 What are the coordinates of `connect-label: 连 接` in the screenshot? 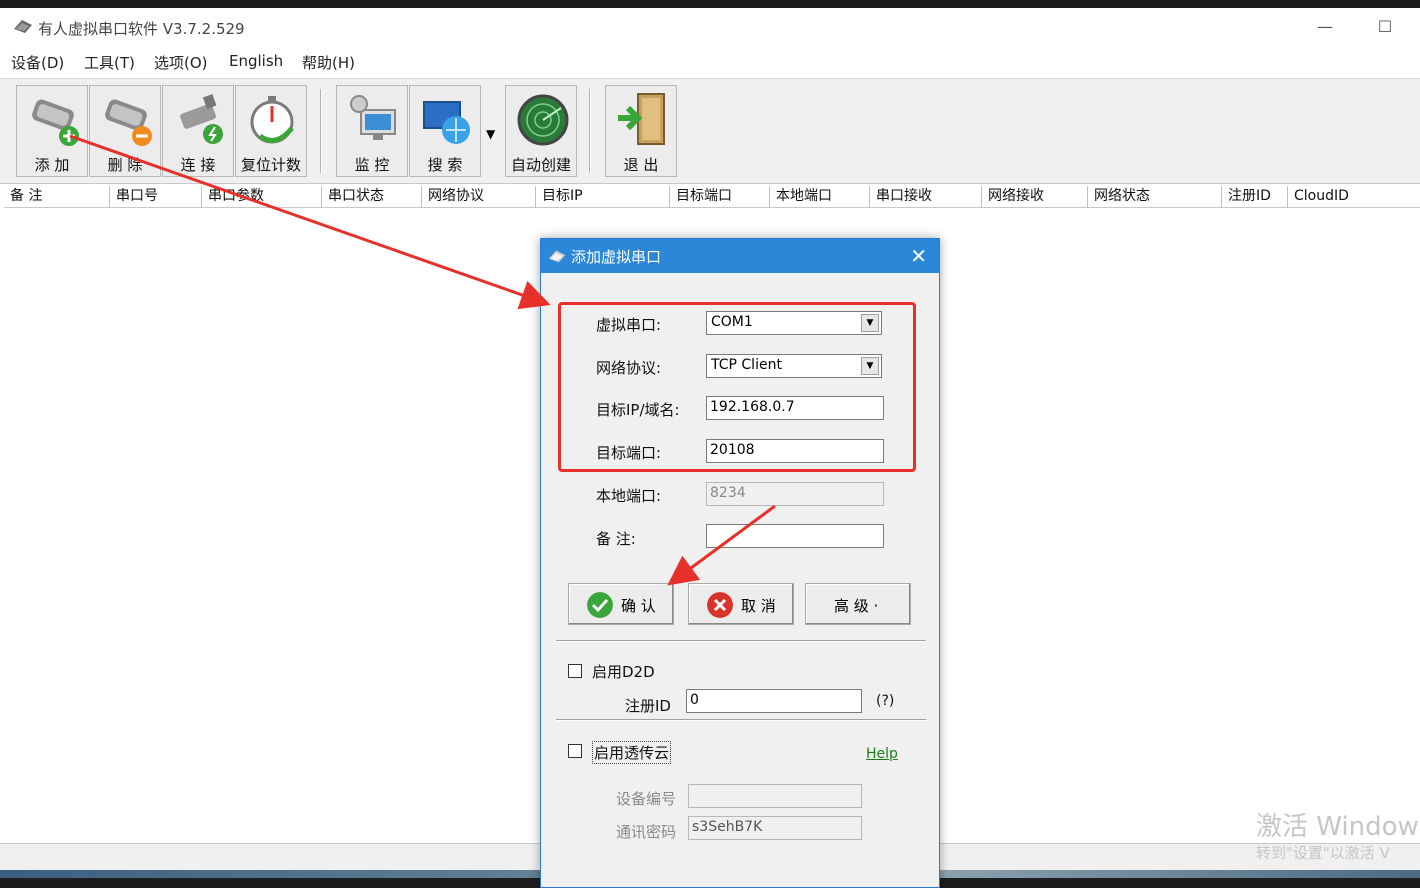 It's located at (198, 165).